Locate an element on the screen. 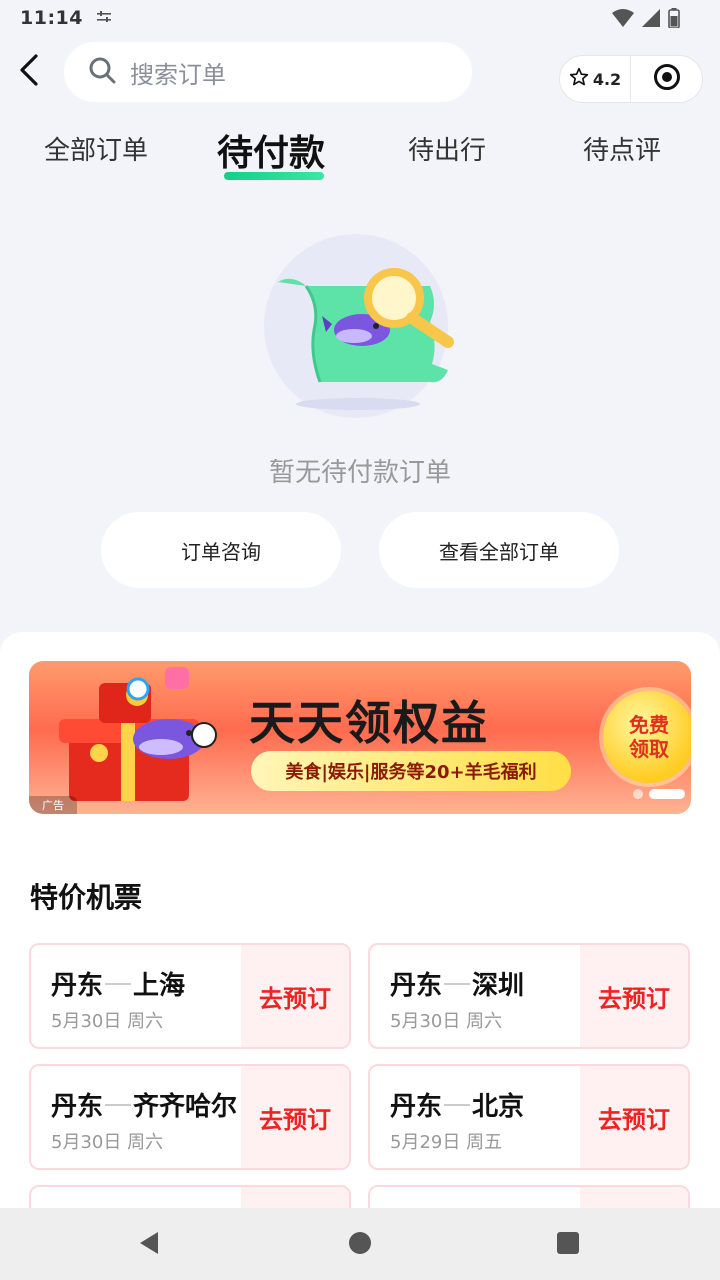 The height and width of the screenshot is (1280, 720). rating-button: 4.2 is located at coordinates (595, 79).